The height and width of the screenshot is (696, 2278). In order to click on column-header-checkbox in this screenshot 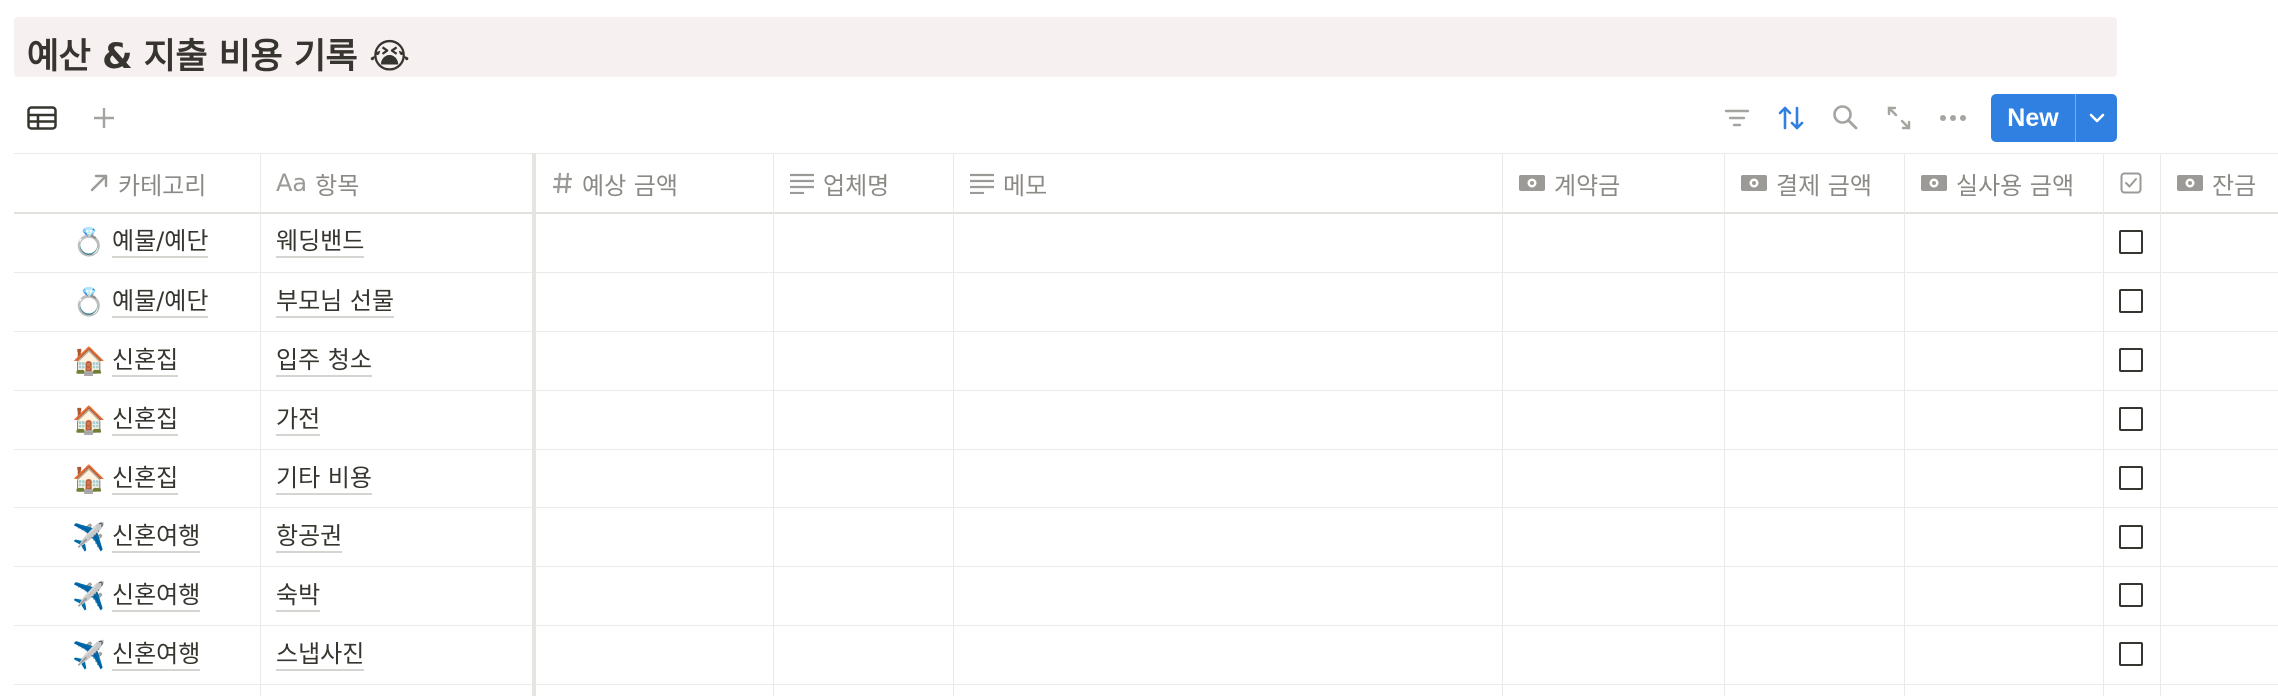, I will do `click(2131, 183)`.